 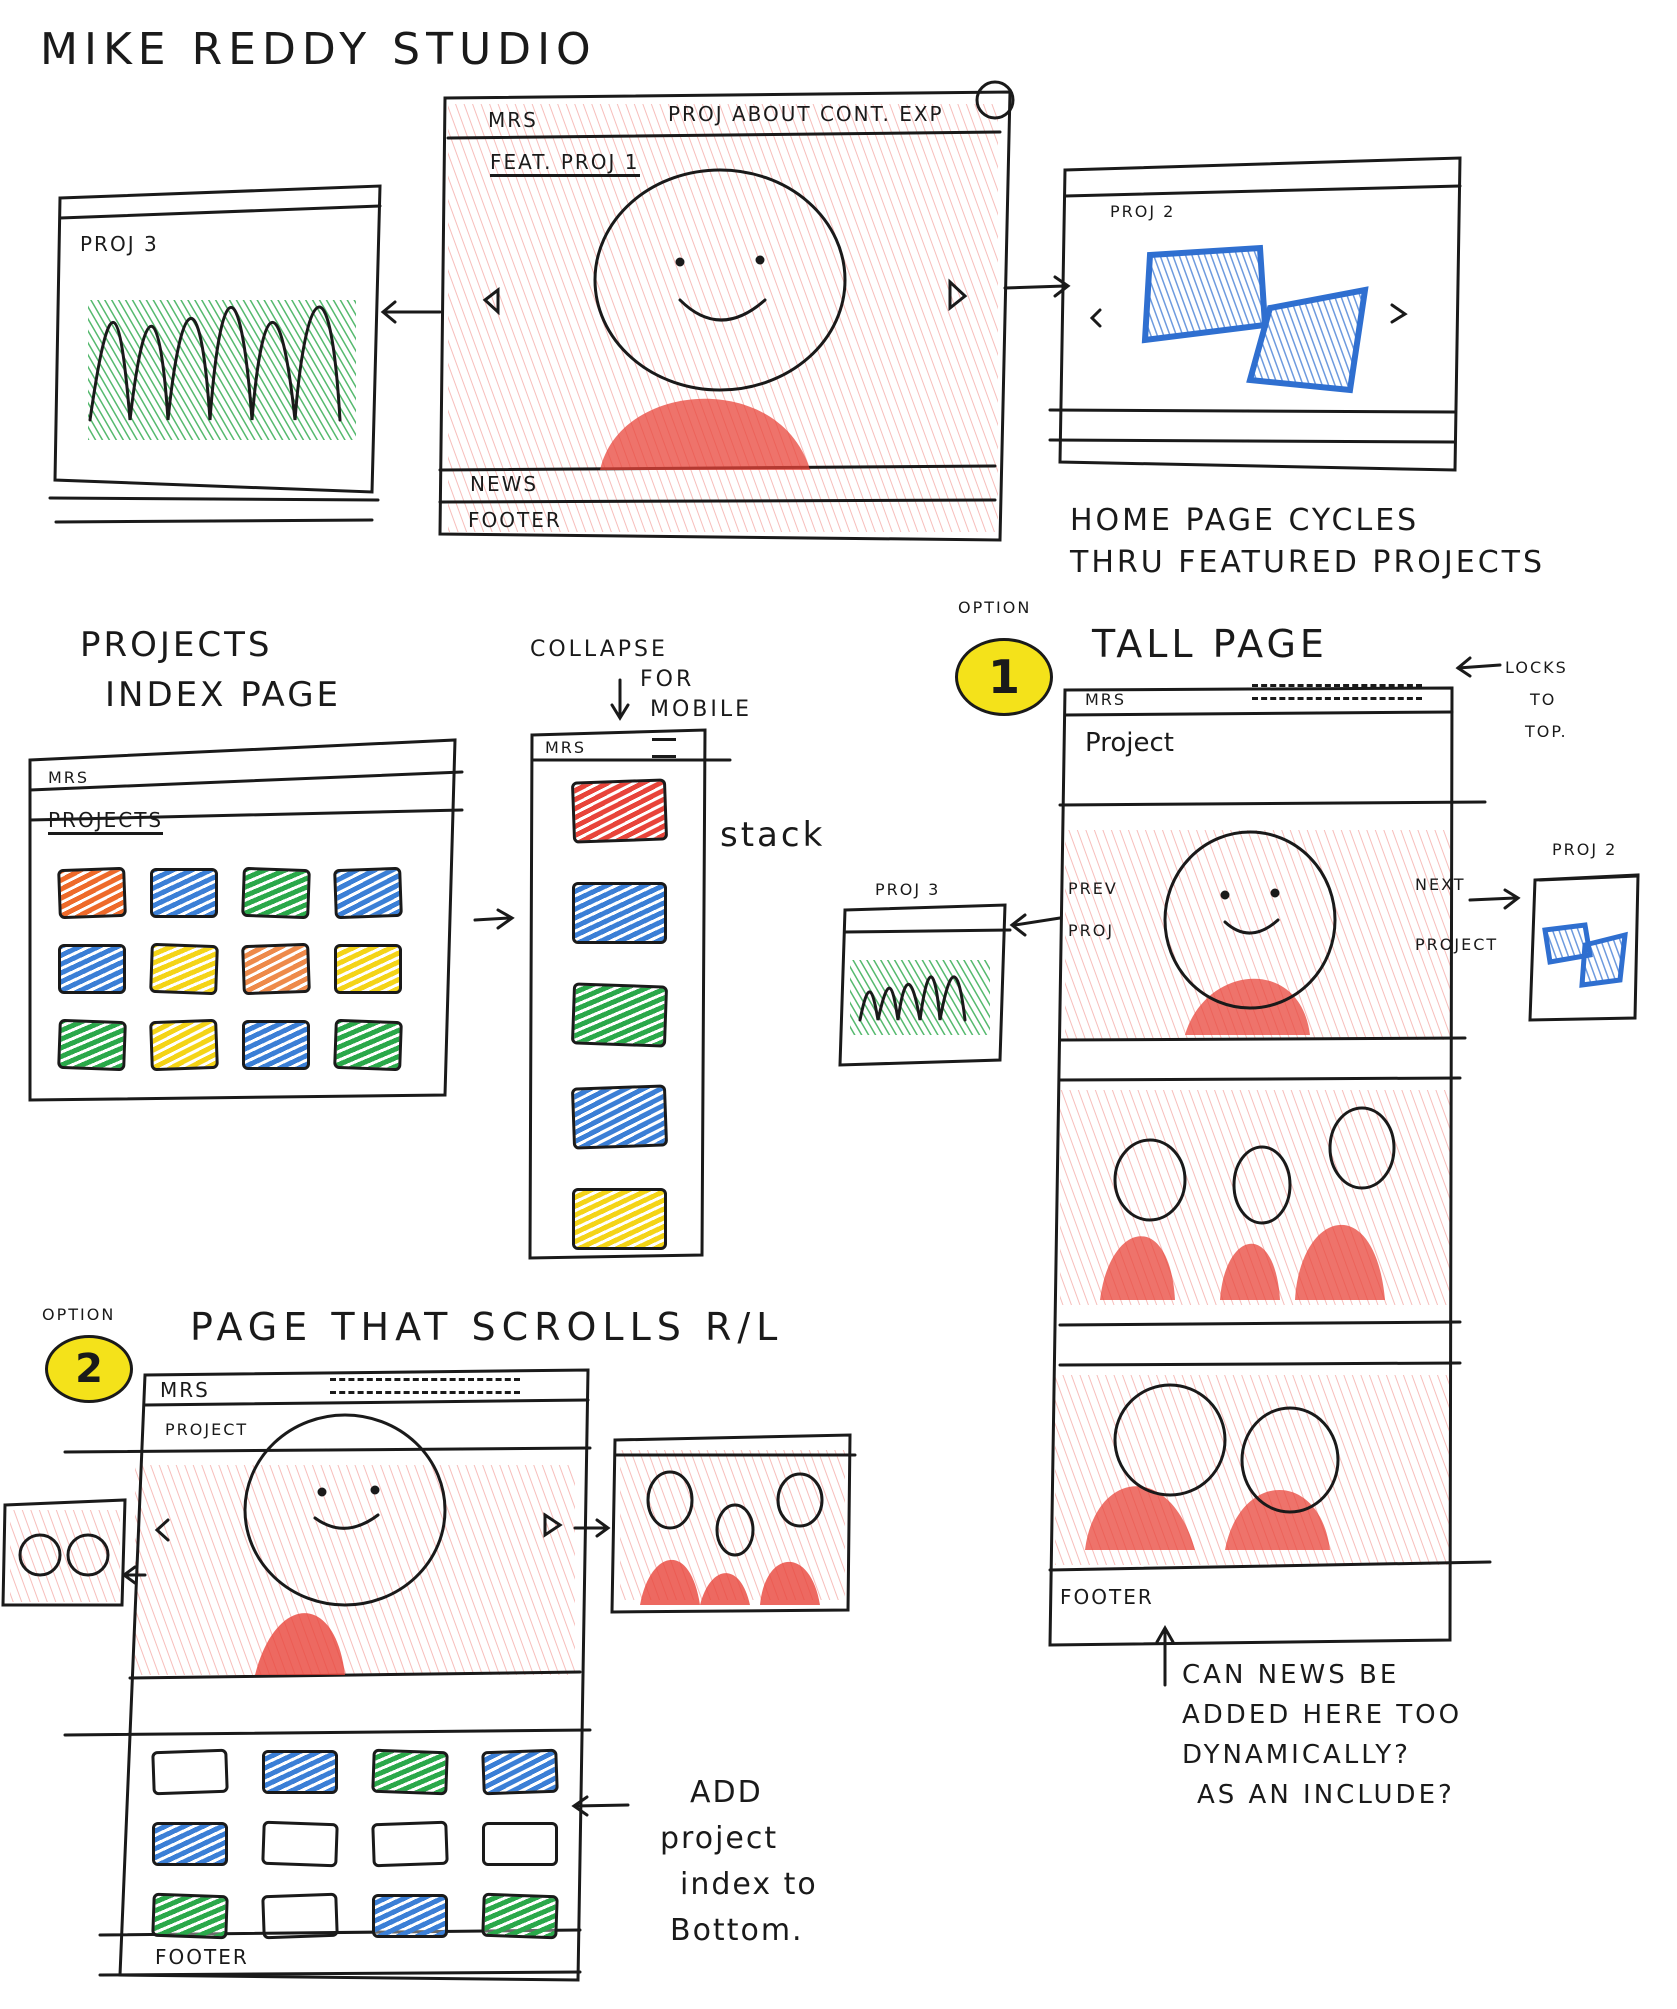 I want to click on collapse-note: COLLAPSE FOR MOBILE, so click(x=641, y=680).